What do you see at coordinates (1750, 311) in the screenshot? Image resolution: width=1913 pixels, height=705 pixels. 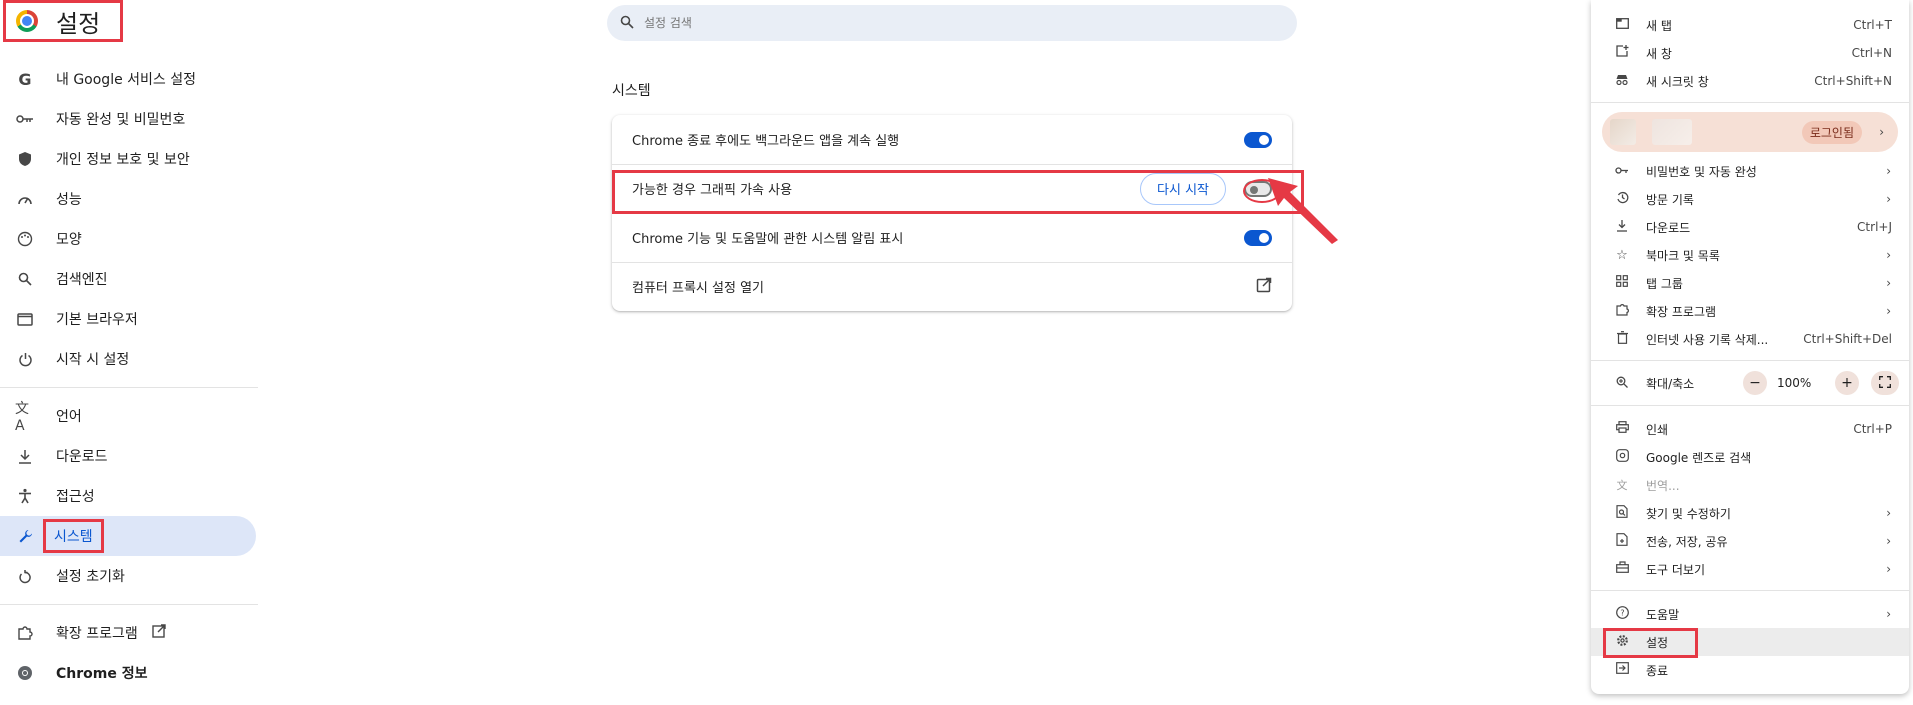 I see `menu-extensions: 확장 프로그램 ›` at bounding box center [1750, 311].